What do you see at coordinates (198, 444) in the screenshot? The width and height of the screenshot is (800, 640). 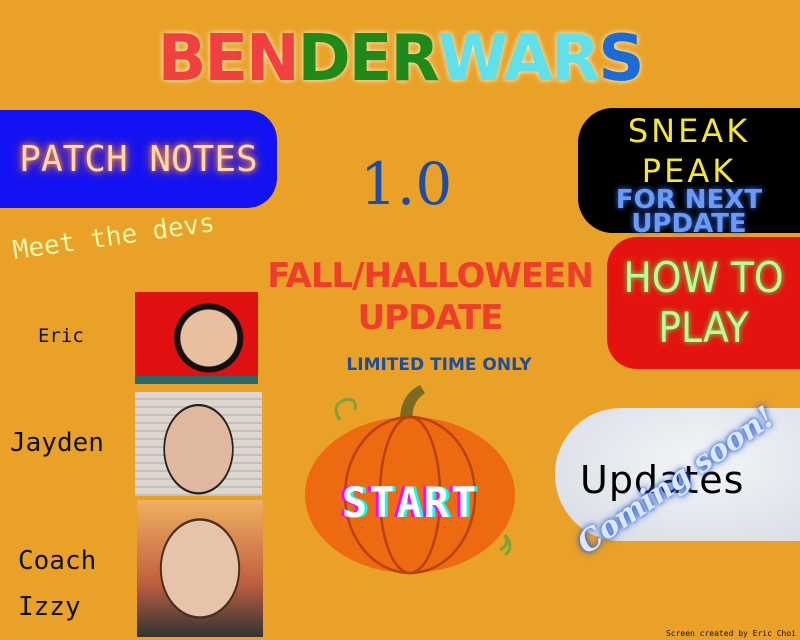 I see `dev-photo-jayden` at bounding box center [198, 444].